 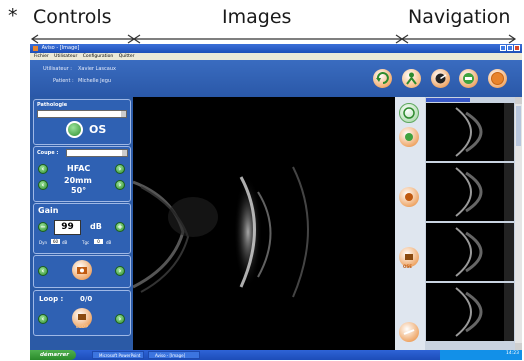 I want to click on annotation-arrows, so click(x=273, y=39).